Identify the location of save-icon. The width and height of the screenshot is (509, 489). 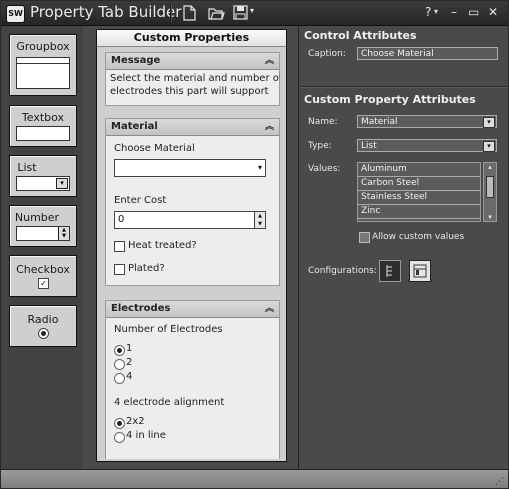
(240, 12).